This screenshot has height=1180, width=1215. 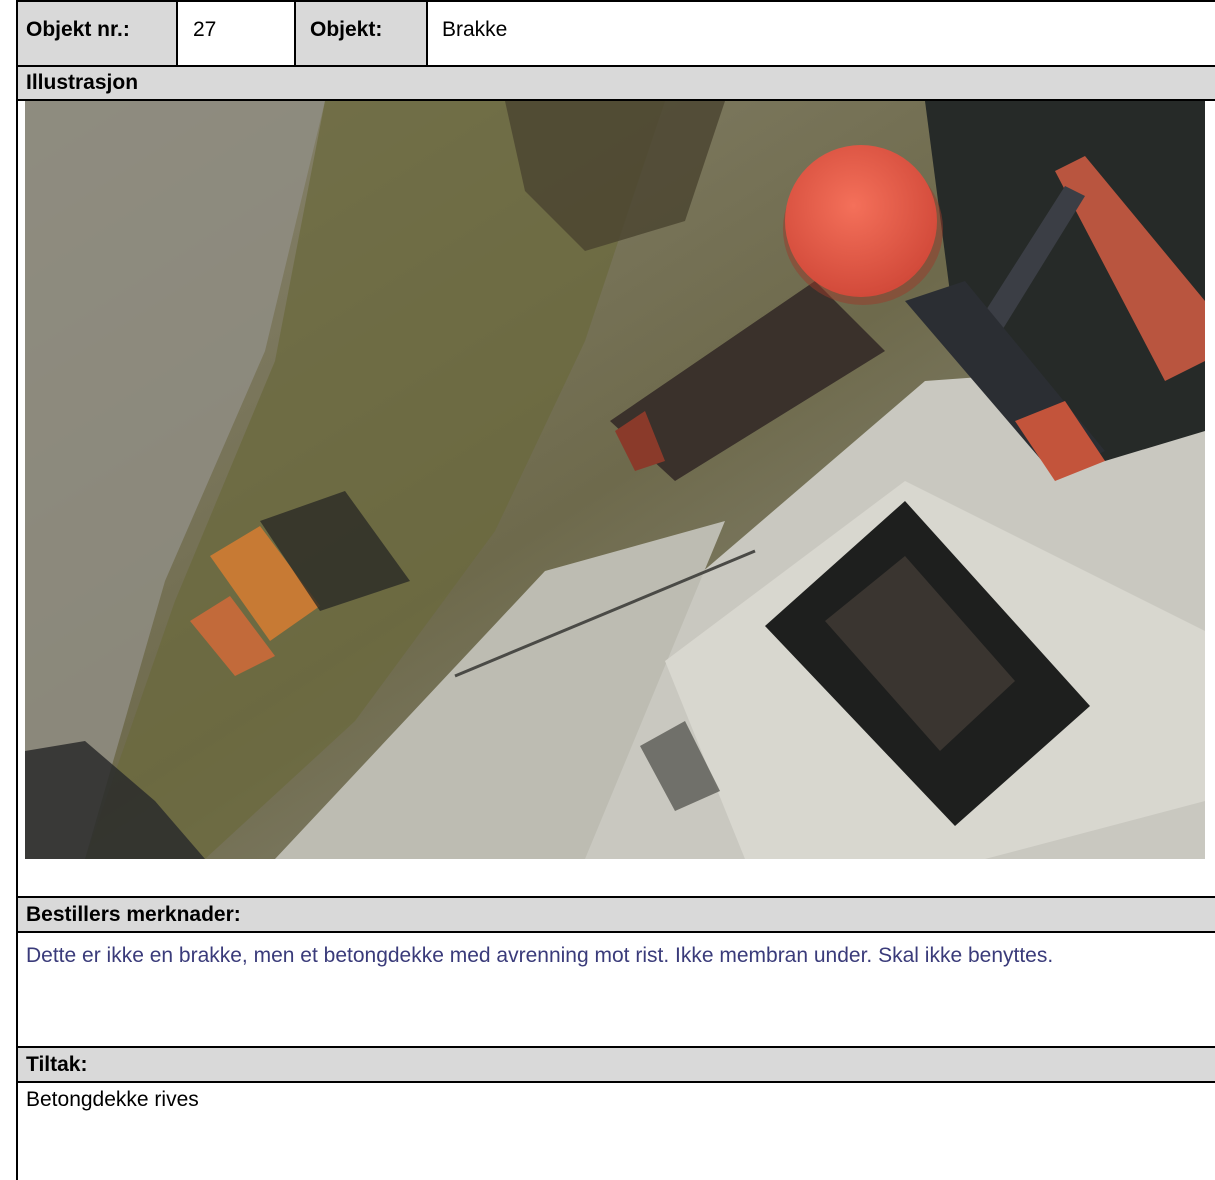 What do you see at coordinates (346, 29) in the screenshot?
I see `object-label: Objekt:` at bounding box center [346, 29].